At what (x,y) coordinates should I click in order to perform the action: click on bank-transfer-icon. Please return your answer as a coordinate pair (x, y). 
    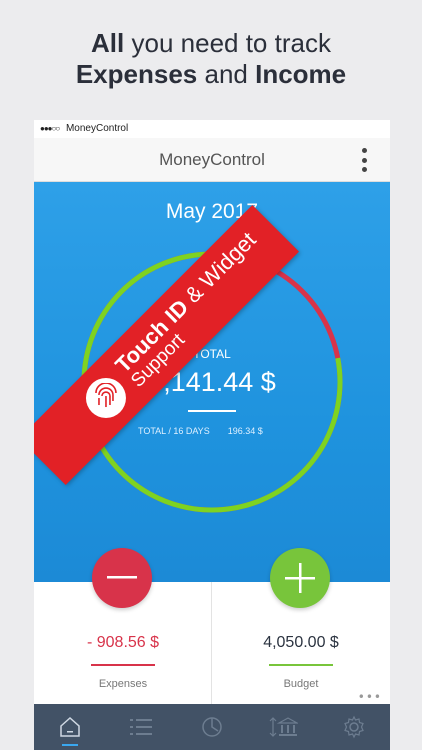
    Looking at the image, I should click on (284, 727).